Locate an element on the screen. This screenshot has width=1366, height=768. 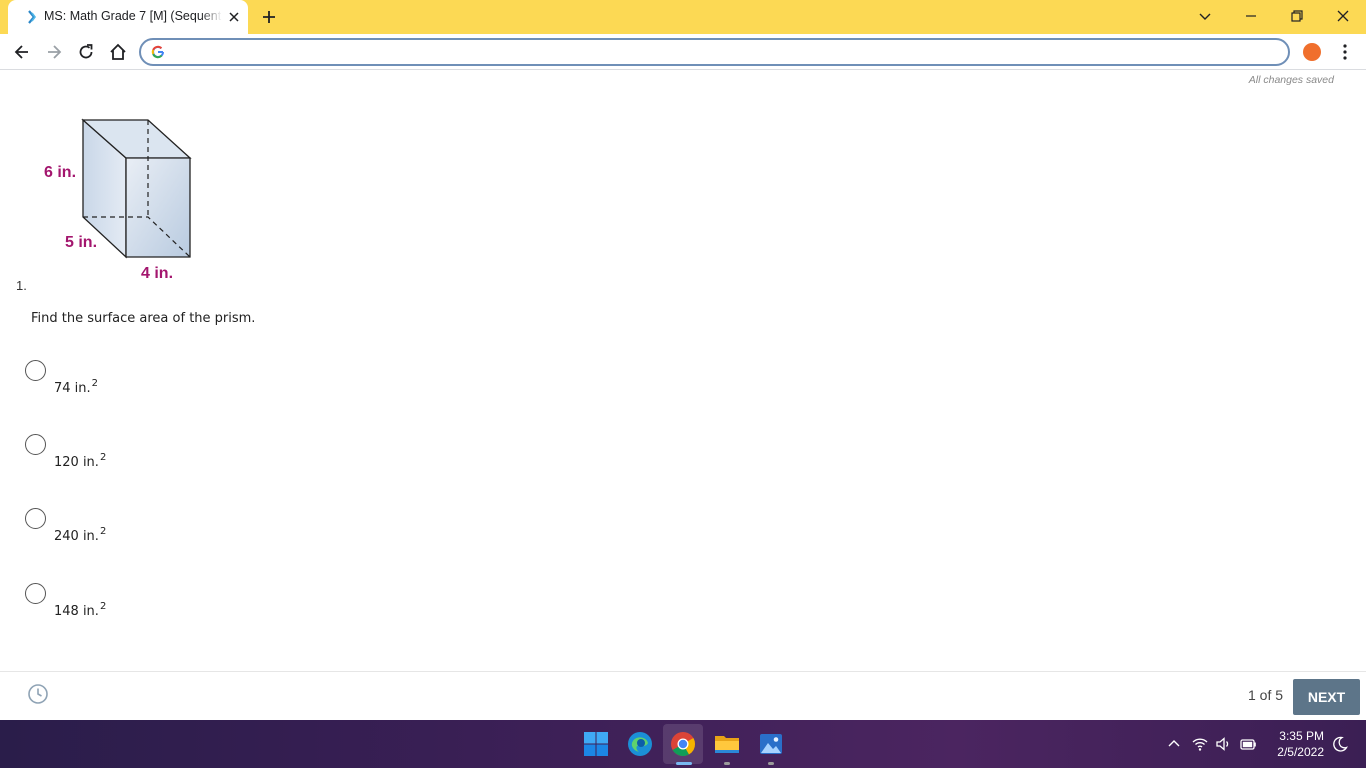
answer-option: 240 in.2 is located at coordinates (125, 531).